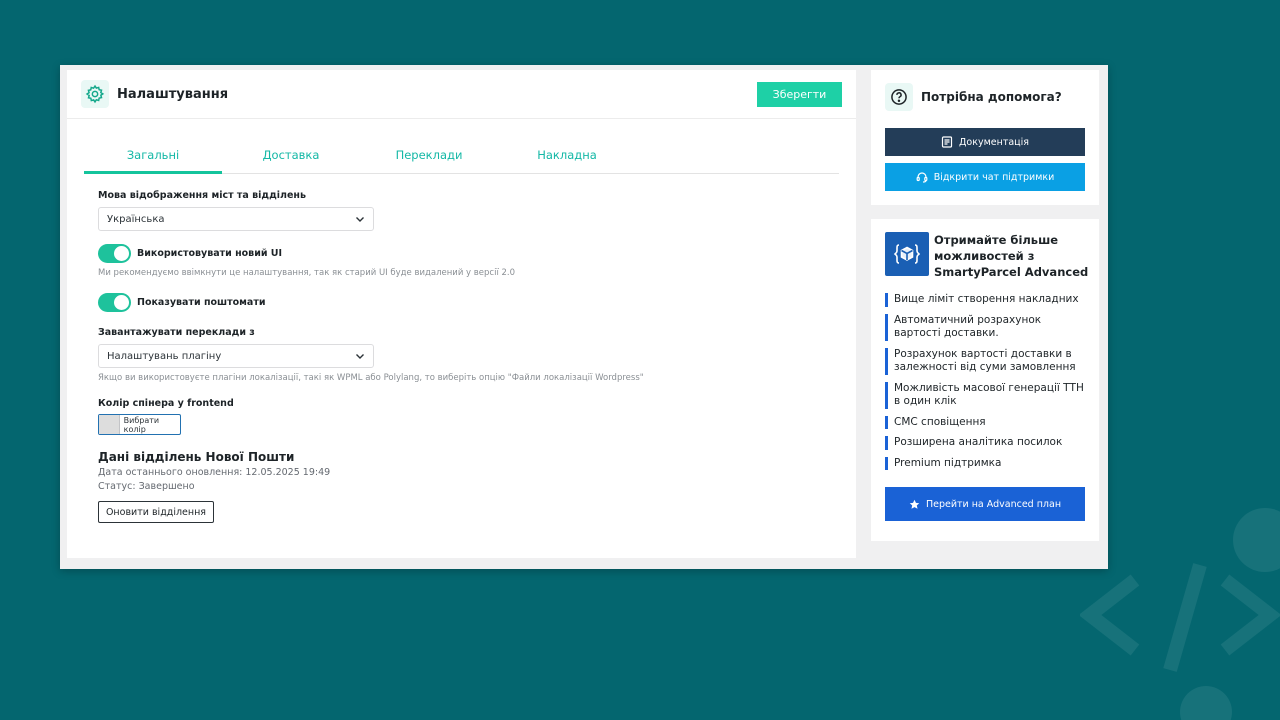  I want to click on pick-color-label: Вибрати колір, so click(141, 424).